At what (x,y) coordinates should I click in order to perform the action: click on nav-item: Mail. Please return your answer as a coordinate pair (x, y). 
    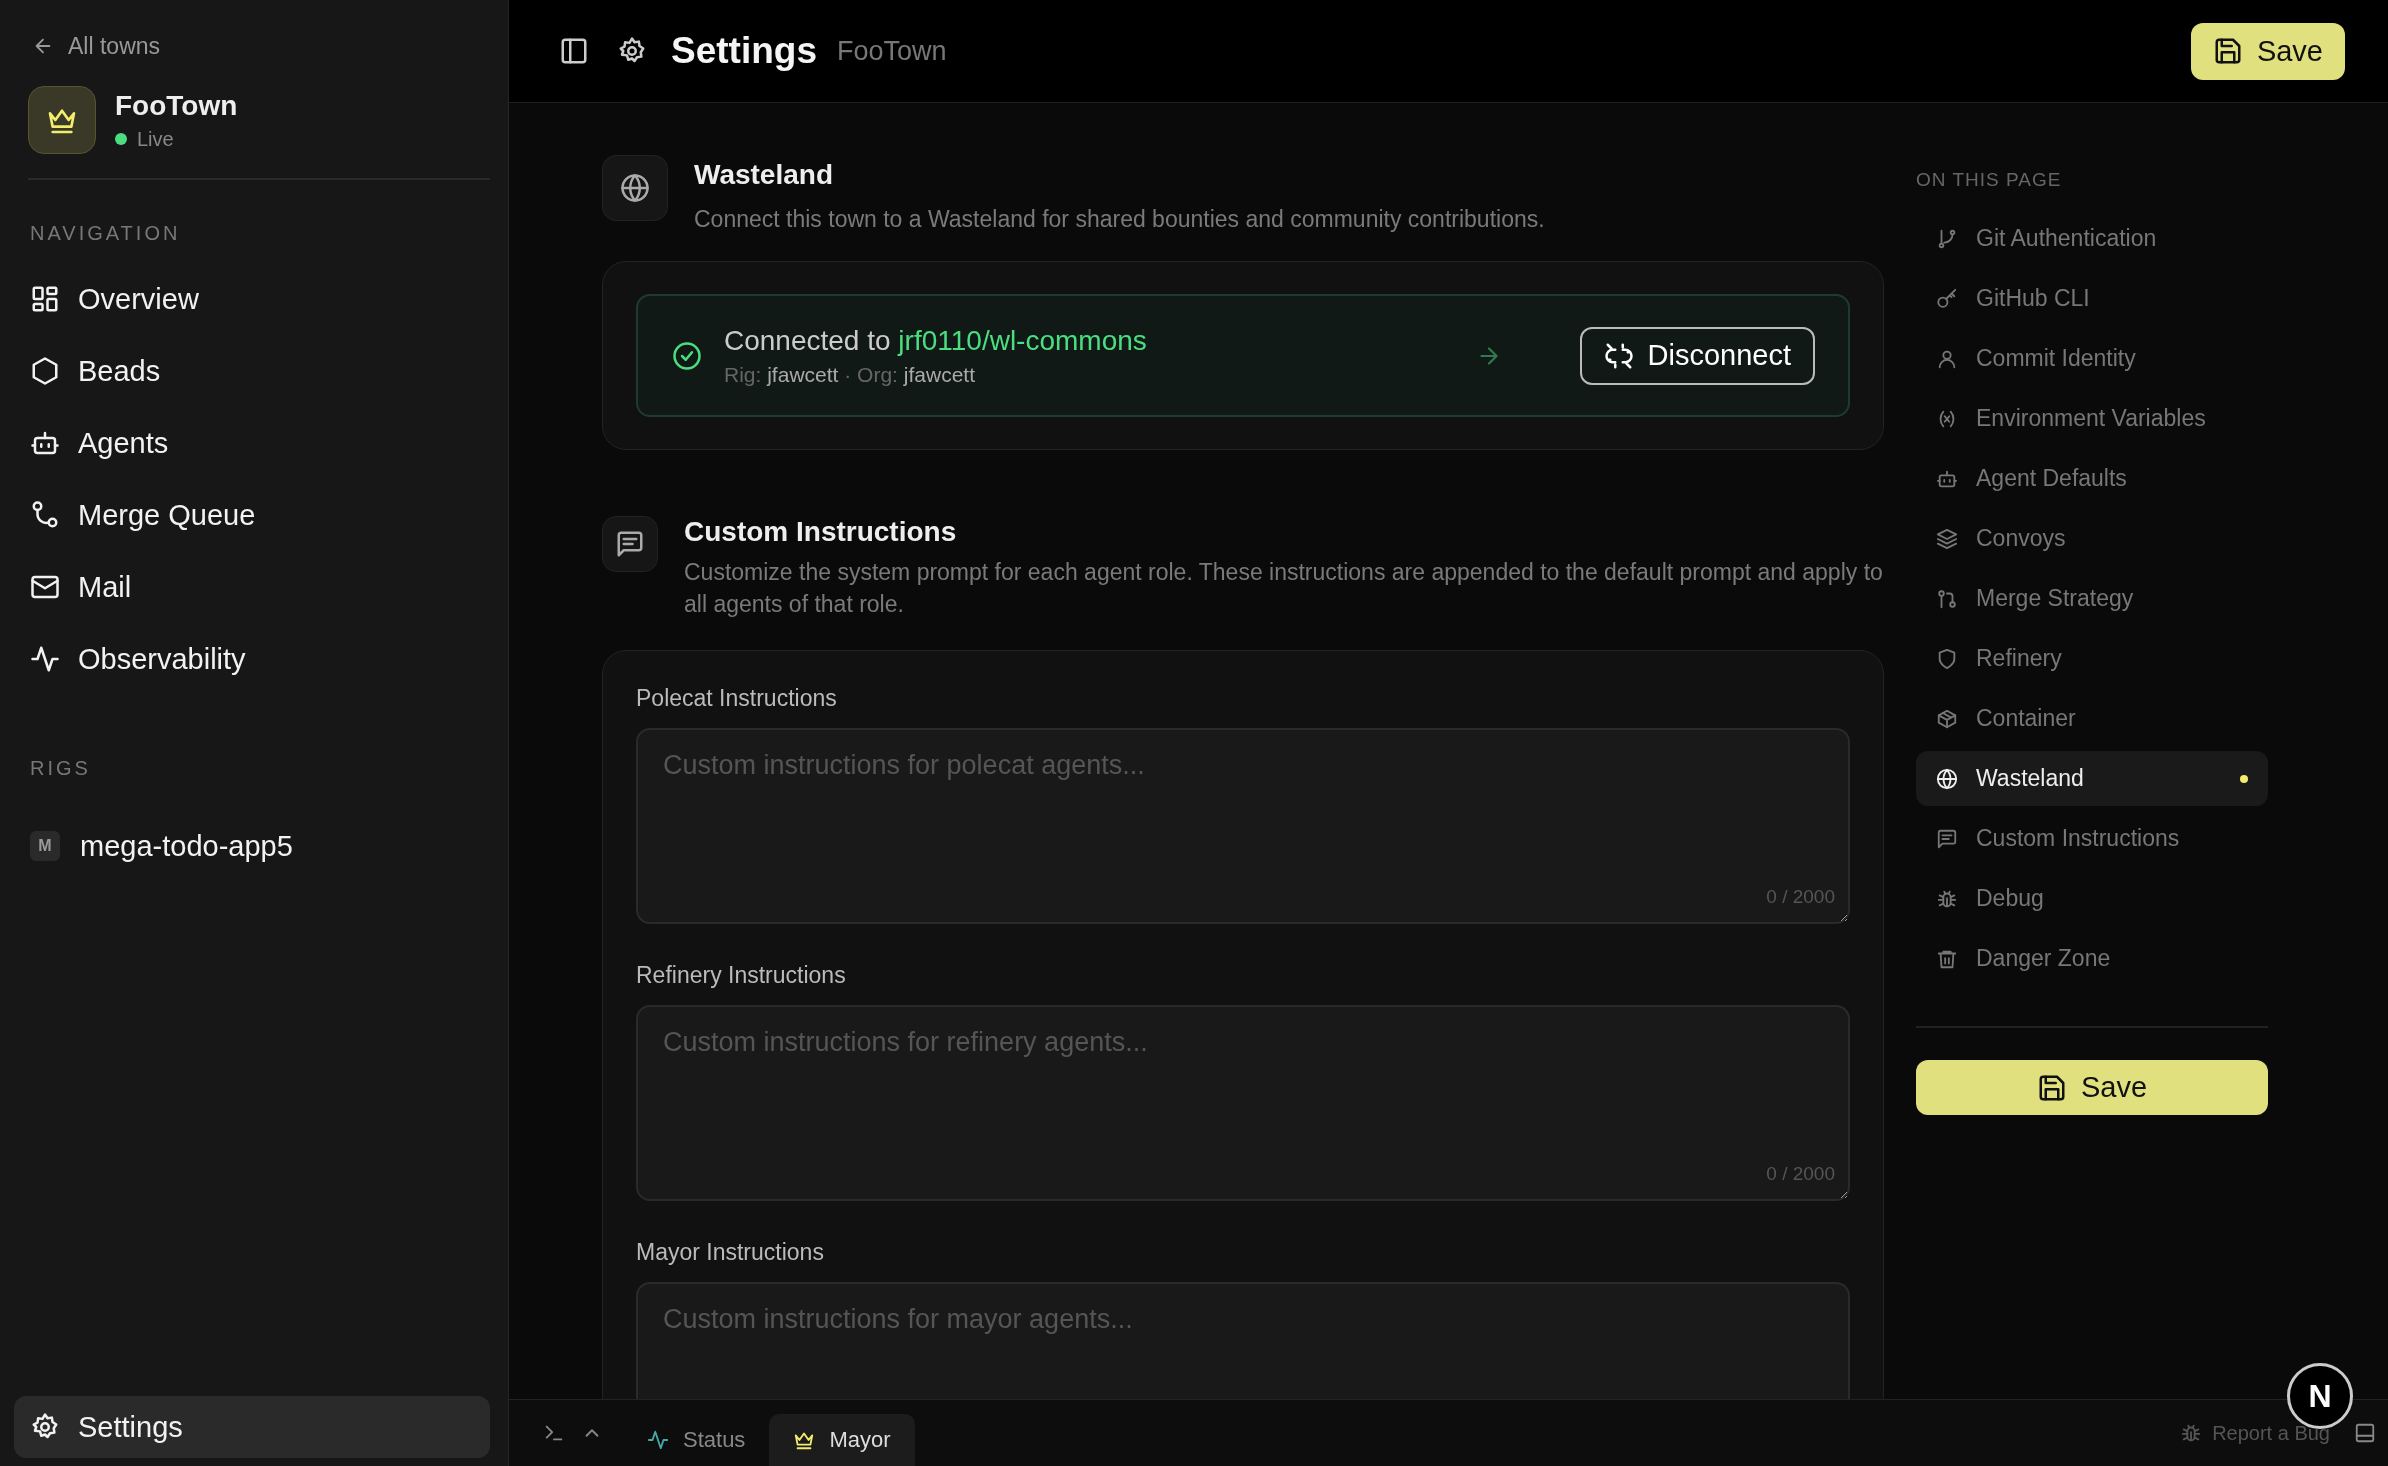
    Looking at the image, I should click on (252, 587).